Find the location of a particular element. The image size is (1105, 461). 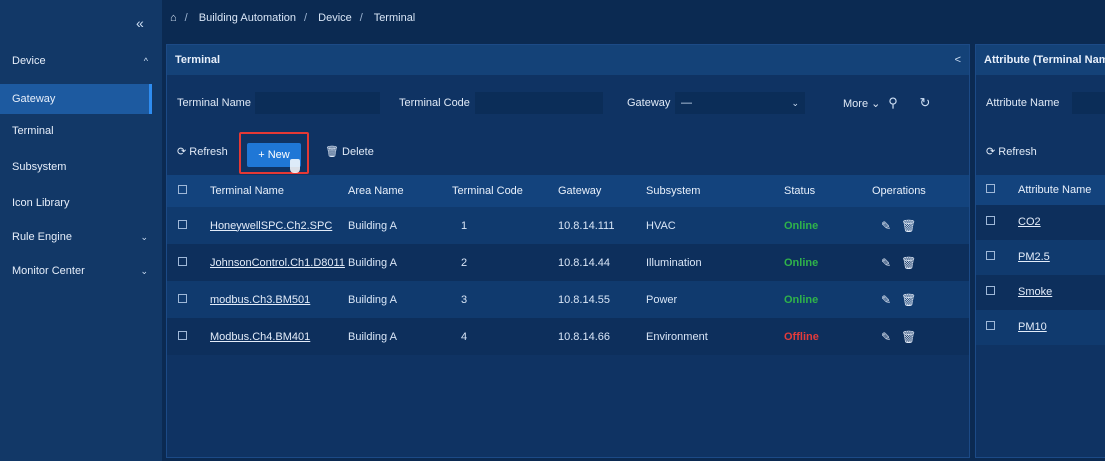

gateway-select: — ⌄ is located at coordinates (740, 103).